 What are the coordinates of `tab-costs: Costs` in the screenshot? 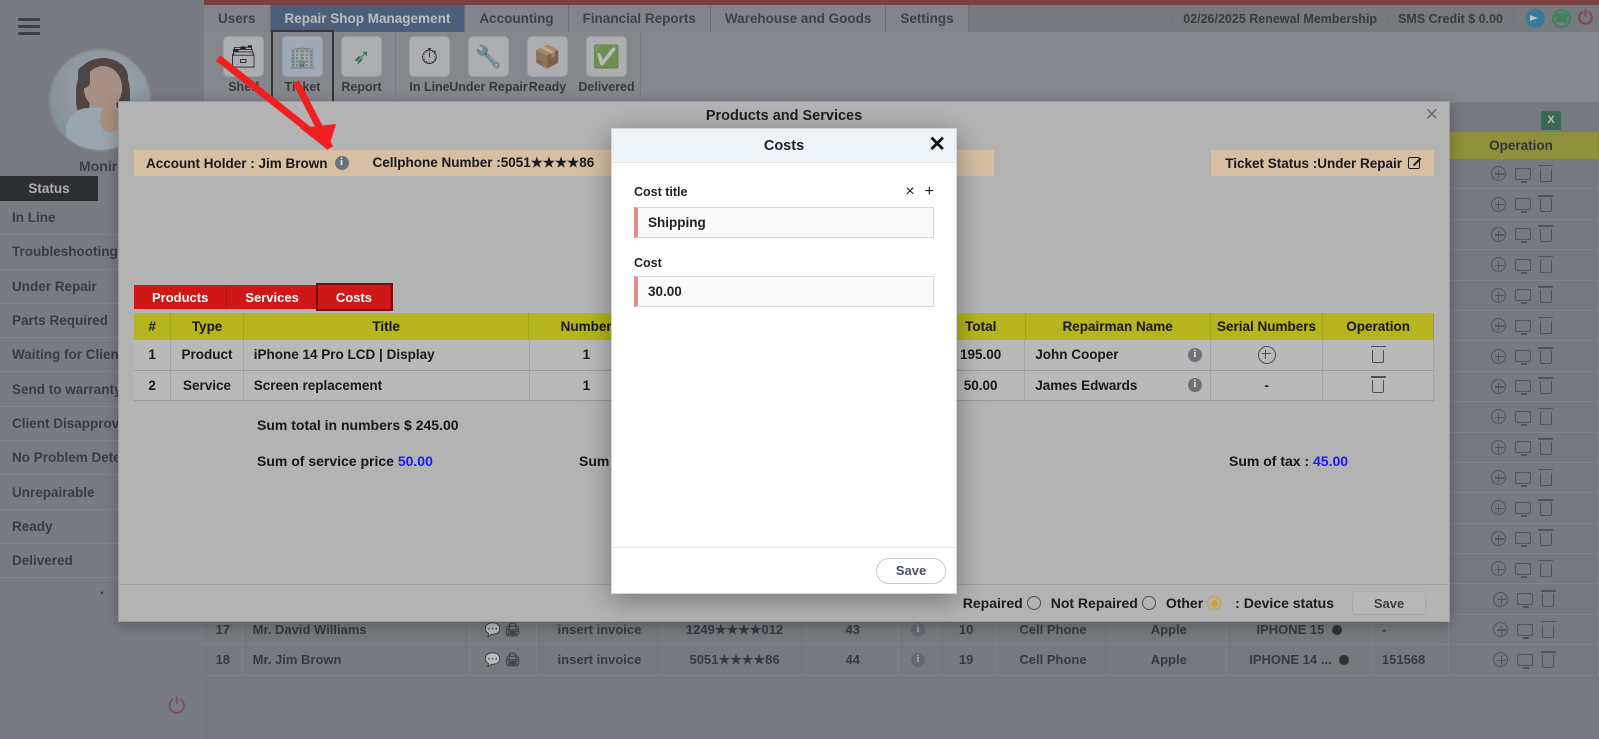 It's located at (354, 297).